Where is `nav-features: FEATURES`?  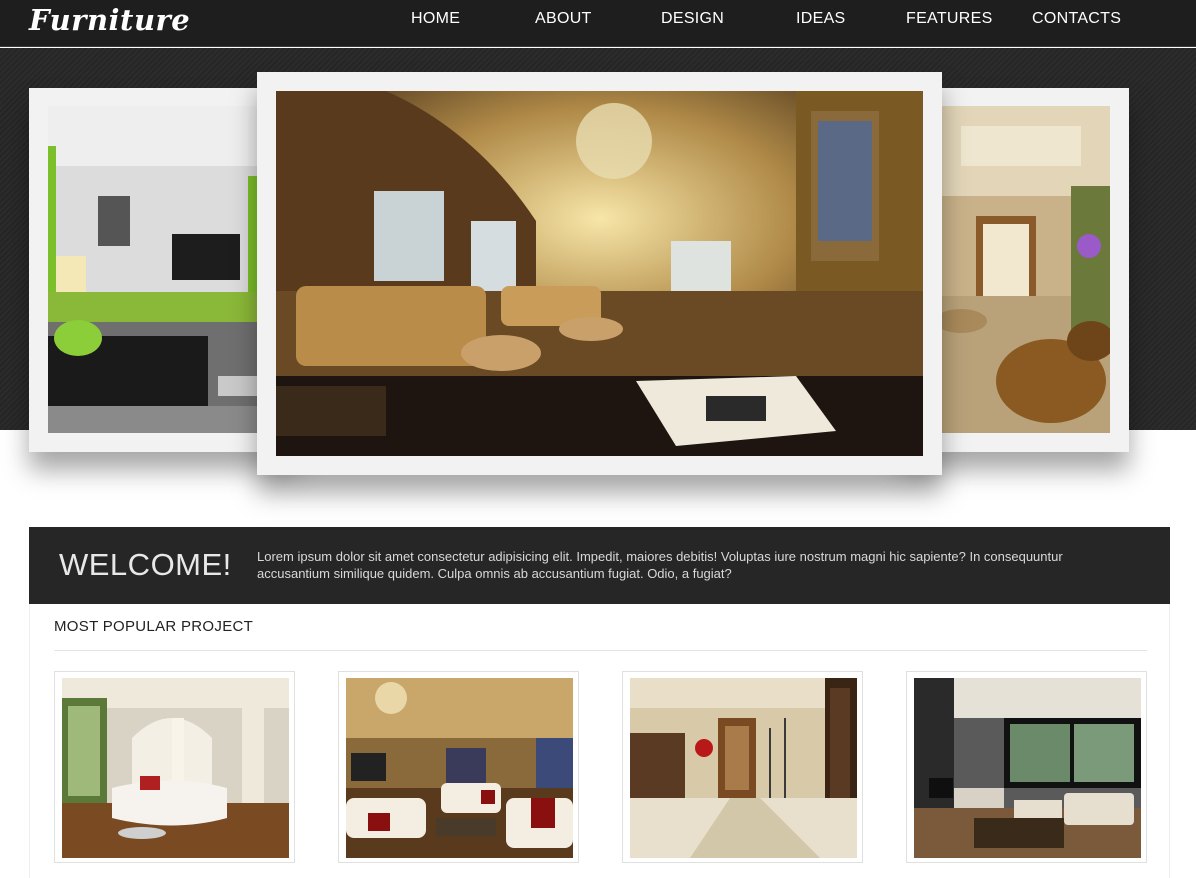 nav-features: FEATURES is located at coordinates (949, 19).